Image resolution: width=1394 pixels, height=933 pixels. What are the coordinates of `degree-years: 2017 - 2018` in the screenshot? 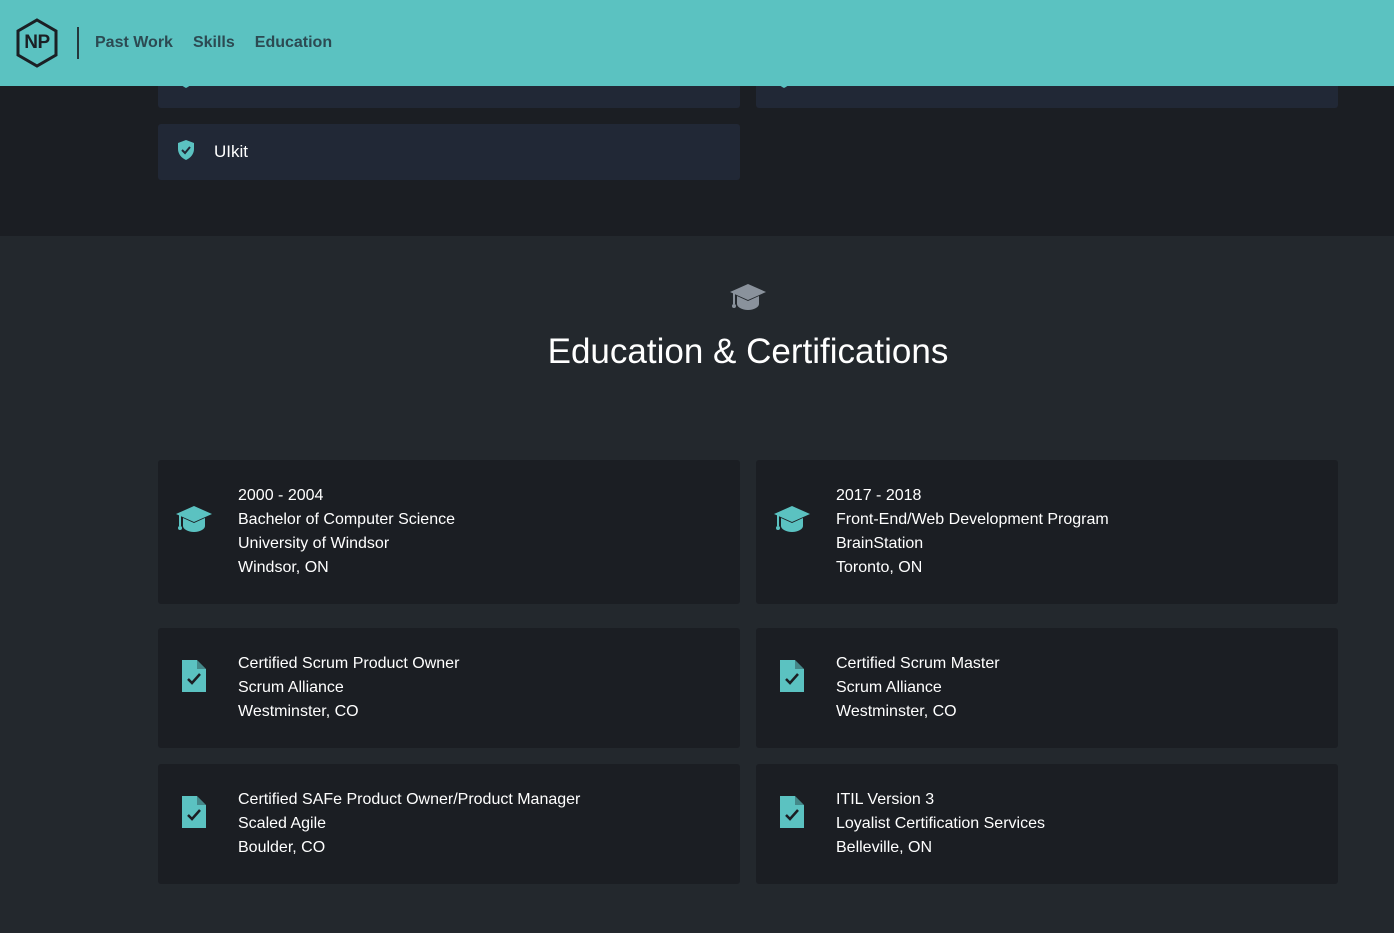 It's located at (879, 495).